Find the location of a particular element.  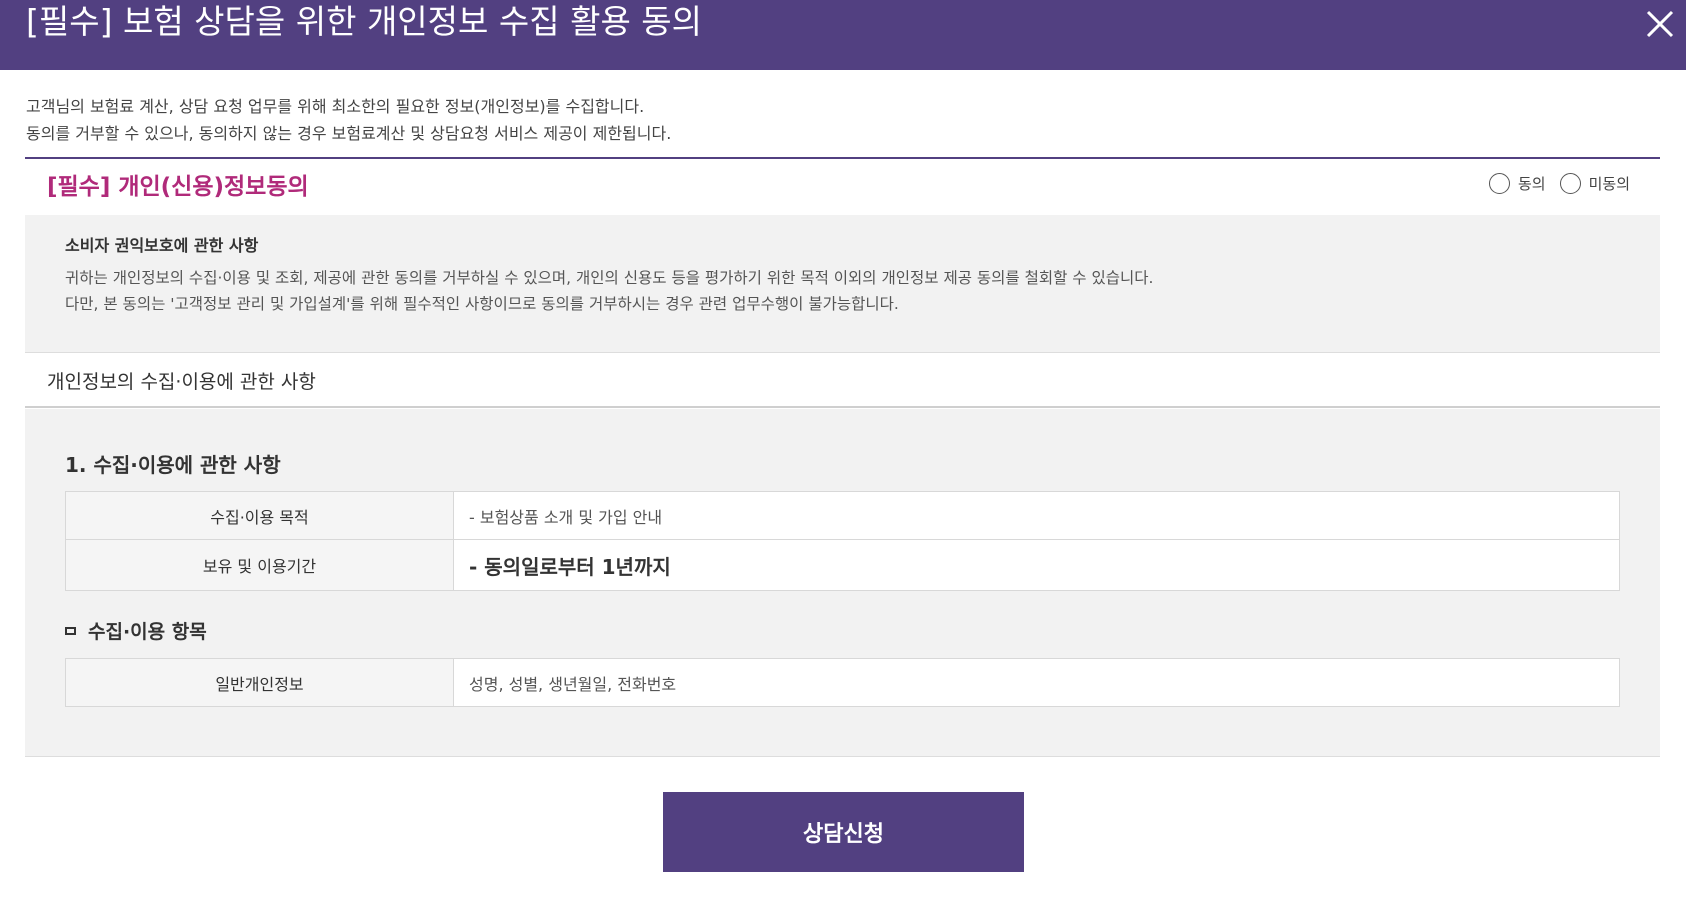

consent-radio-group: 동의 미동의 is located at coordinates (1552, 183).